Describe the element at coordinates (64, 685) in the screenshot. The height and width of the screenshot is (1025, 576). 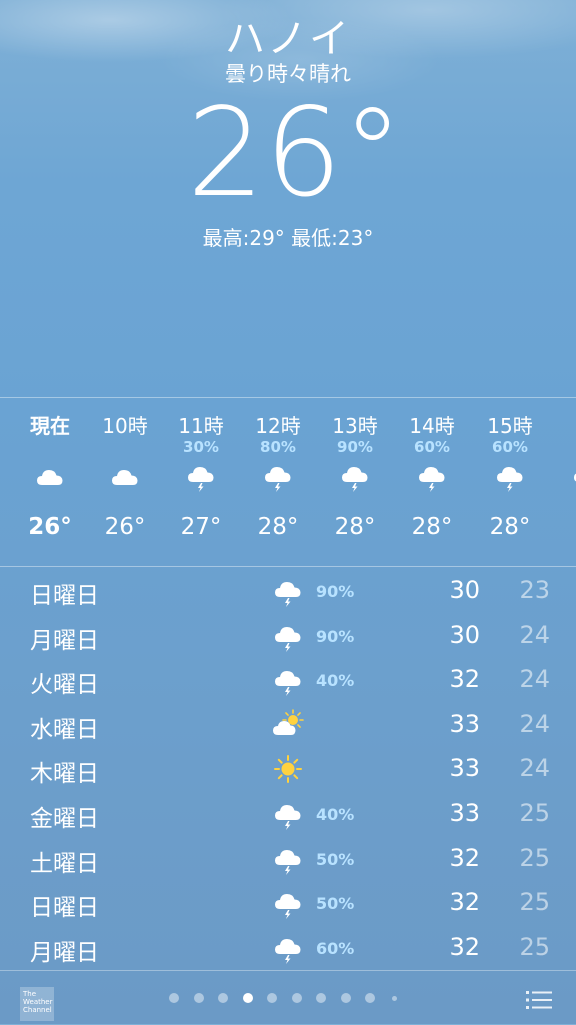
I see `day-name: 火曜日` at that location.